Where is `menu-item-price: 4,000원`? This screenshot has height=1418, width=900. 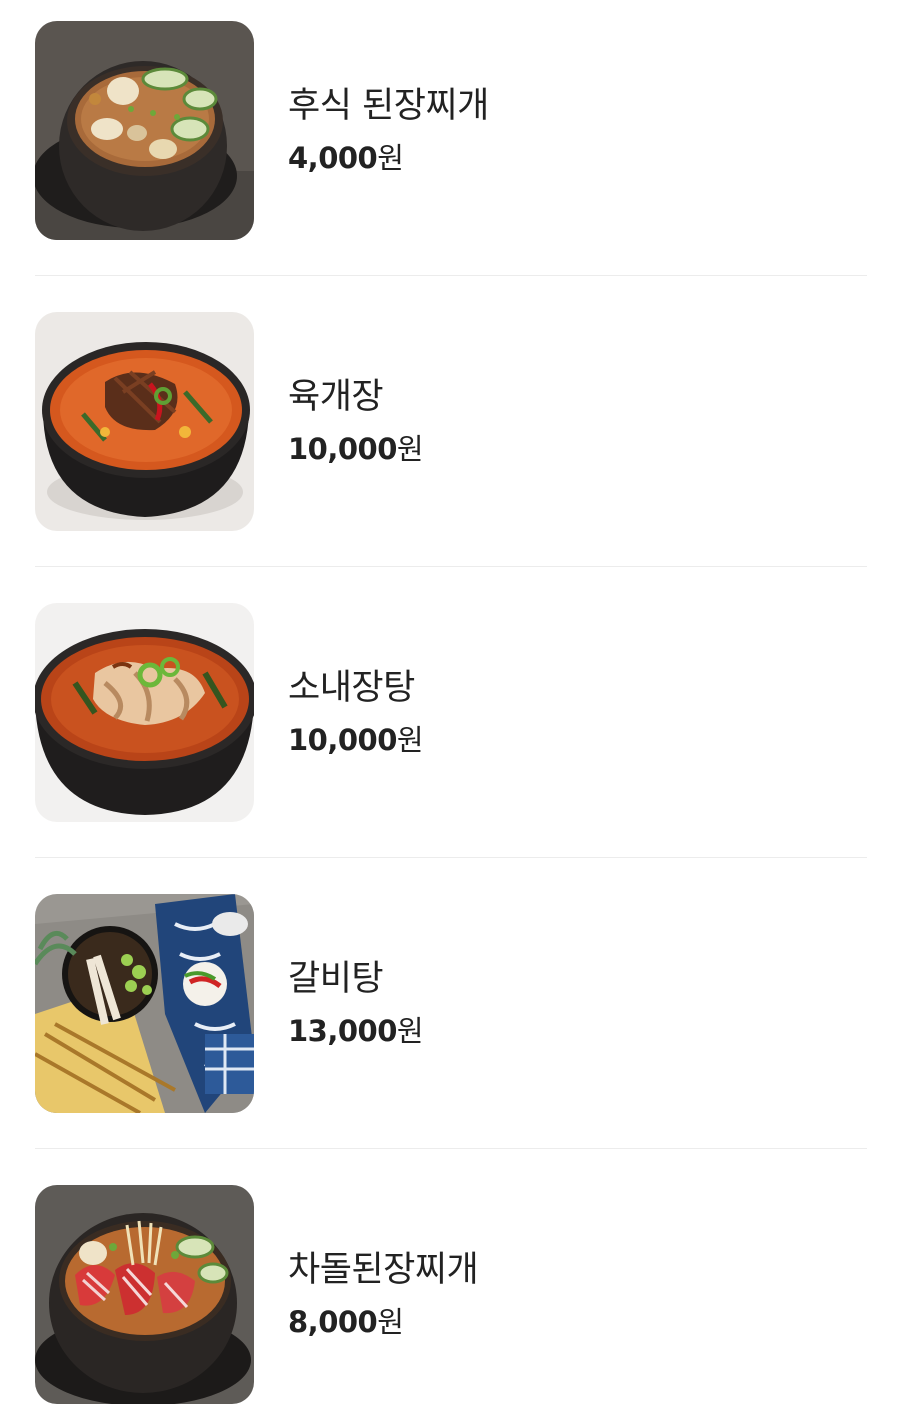
menu-item-price: 4,000원 is located at coordinates (388, 158).